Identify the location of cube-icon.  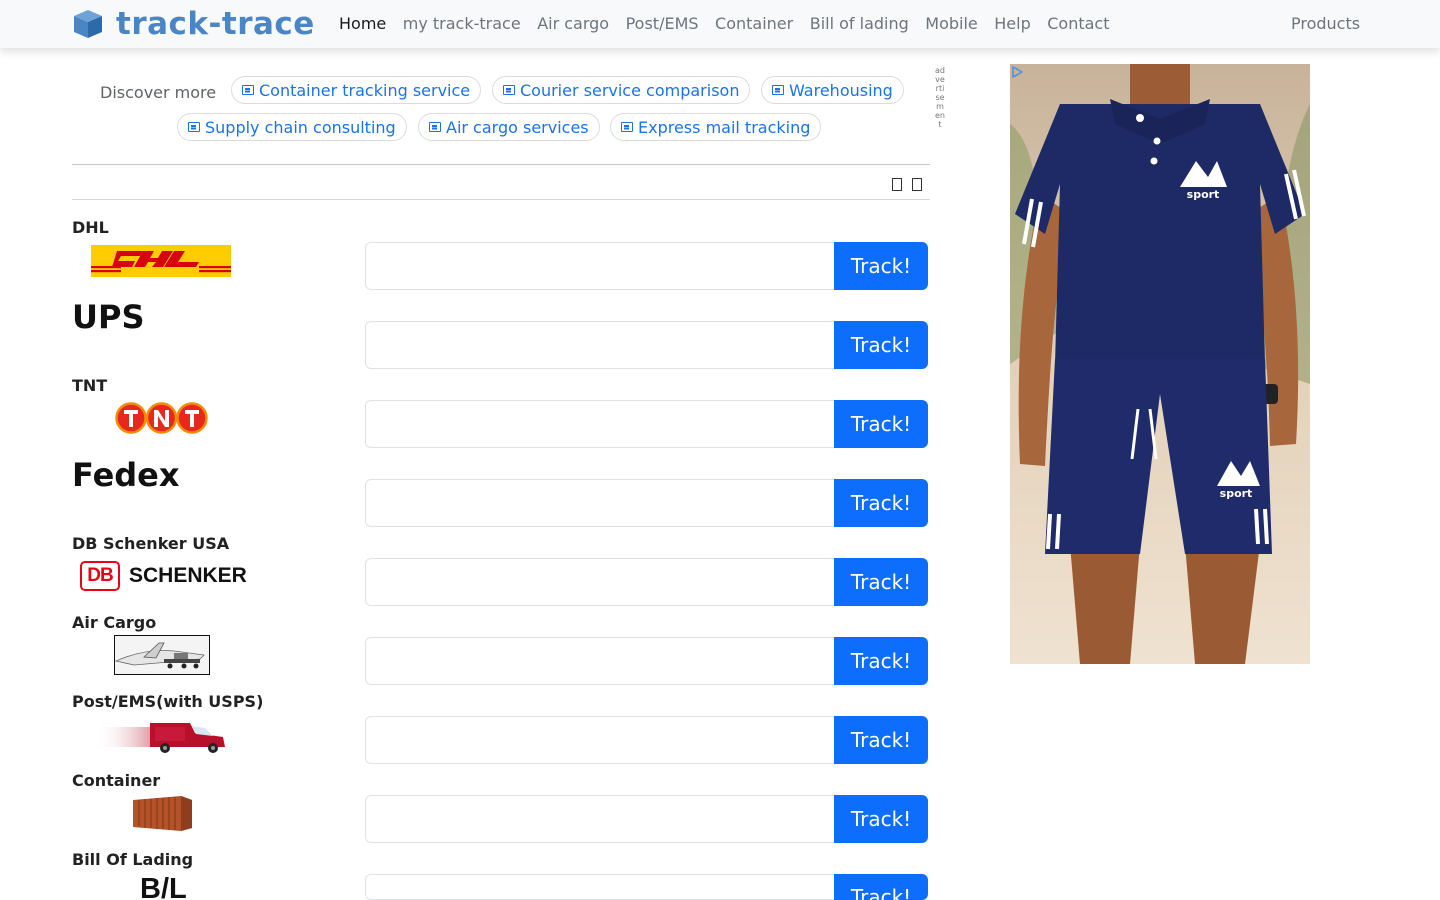
(88, 24).